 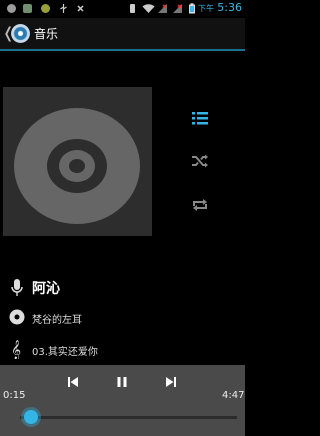 What do you see at coordinates (200, 161) in the screenshot?
I see `shuffle-icon` at bounding box center [200, 161].